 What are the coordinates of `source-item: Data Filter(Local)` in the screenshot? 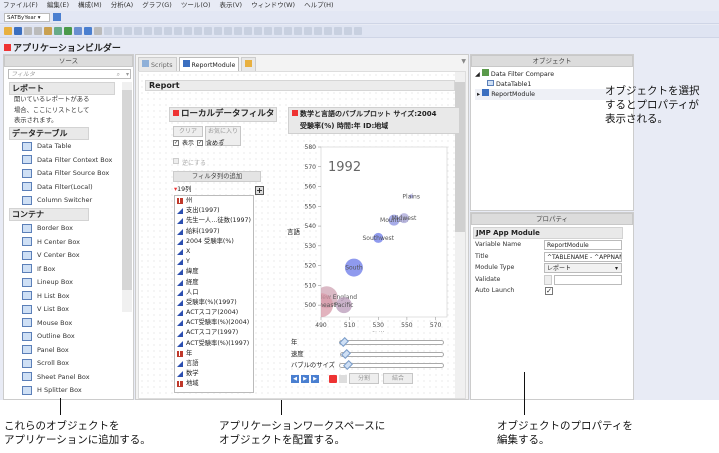 It's located at (57, 187).